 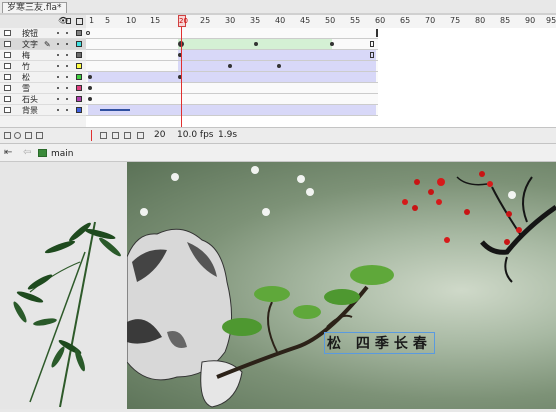 What do you see at coordinates (430, 20) in the screenshot?
I see `ruler-tick: 70` at bounding box center [430, 20].